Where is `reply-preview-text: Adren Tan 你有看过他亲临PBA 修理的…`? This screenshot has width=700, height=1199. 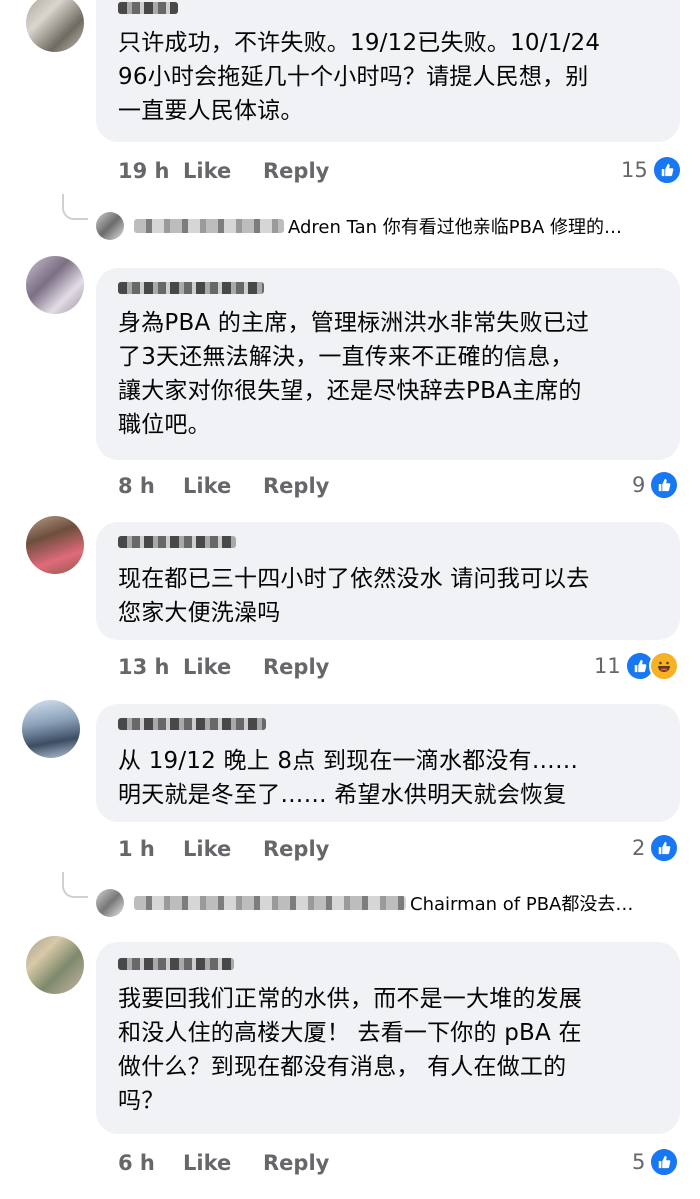 reply-preview-text: Adren Tan 你有看过他亲临PBA 修理的… is located at coordinates (455, 227).